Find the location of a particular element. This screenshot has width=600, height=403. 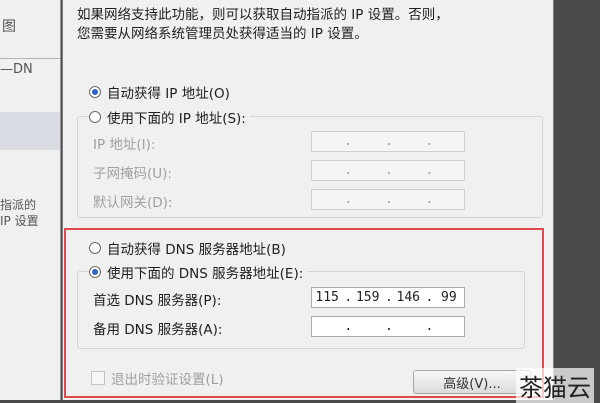

description-line: 您需要从网络系统管理员处获得适当的 IP 设置。 is located at coordinates (222, 34).